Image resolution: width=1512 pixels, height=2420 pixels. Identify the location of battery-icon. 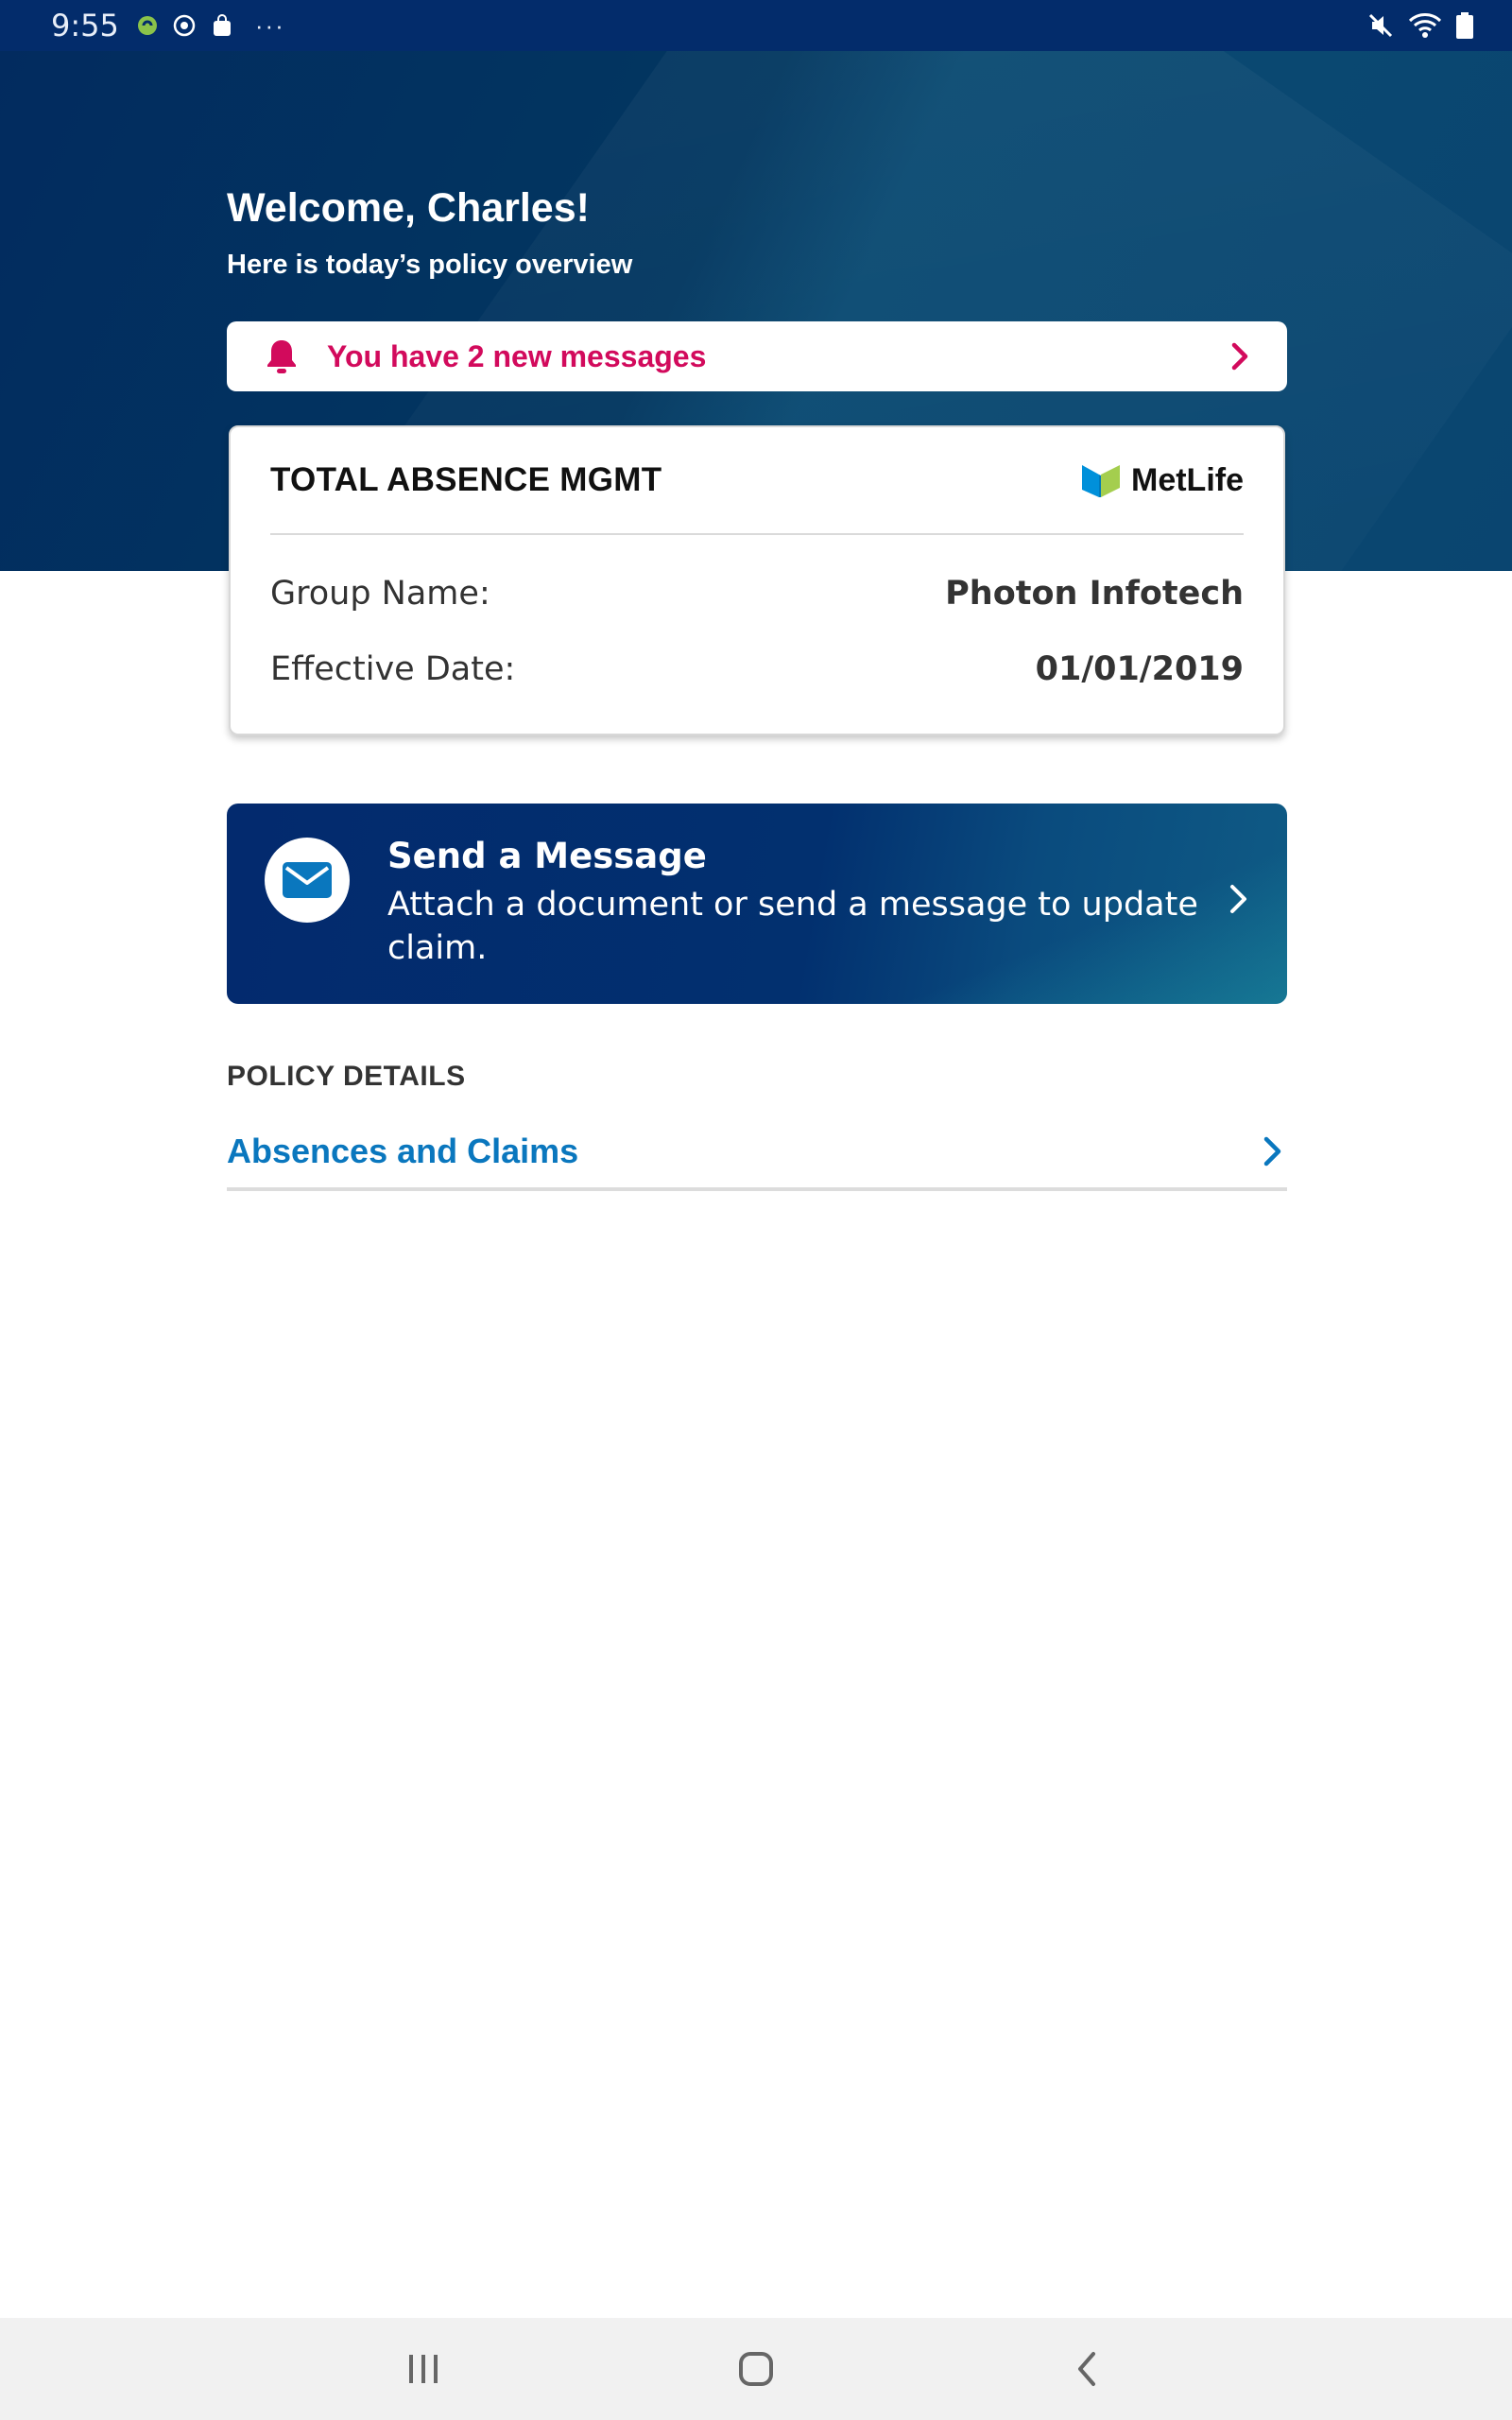
(1464, 26).